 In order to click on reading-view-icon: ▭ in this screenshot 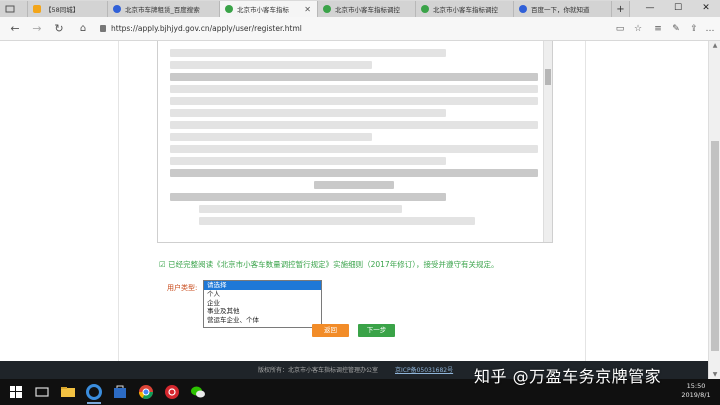, I will do `click(620, 29)`.